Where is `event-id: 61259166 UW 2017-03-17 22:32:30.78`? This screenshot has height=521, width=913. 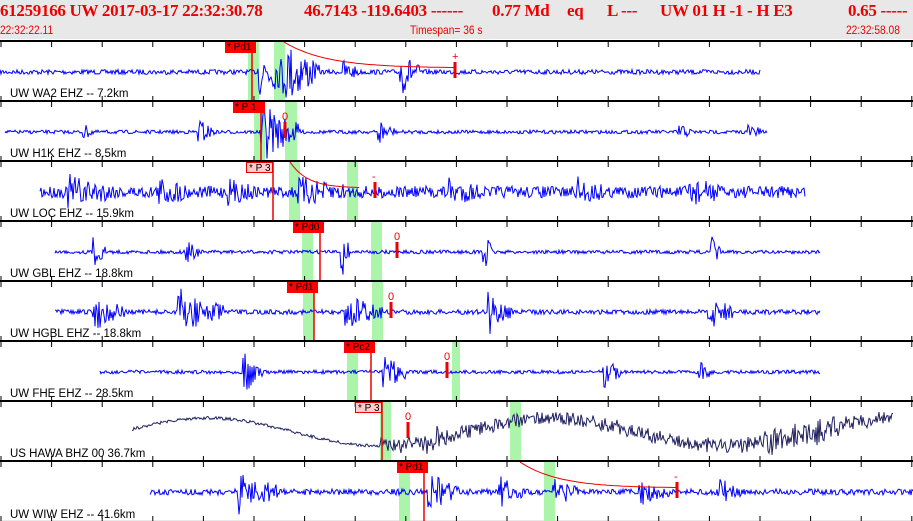 event-id: 61259166 UW 2017-03-17 22:32:30.78 is located at coordinates (131, 10).